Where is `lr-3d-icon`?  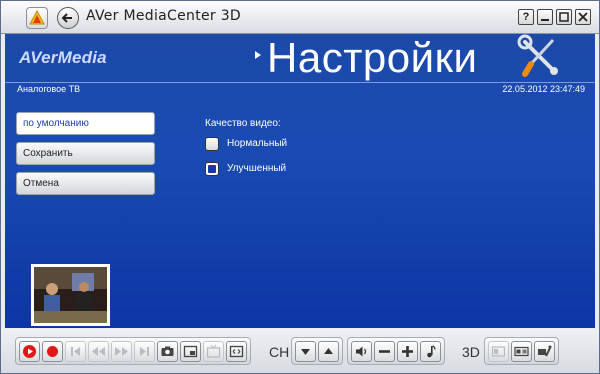 lr-3d-icon is located at coordinates (498, 351).